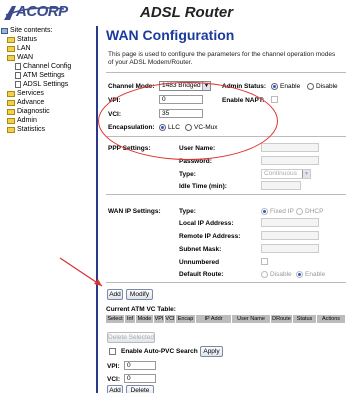  What do you see at coordinates (264, 211) in the screenshot?
I see `fixed-ip-radio` at bounding box center [264, 211].